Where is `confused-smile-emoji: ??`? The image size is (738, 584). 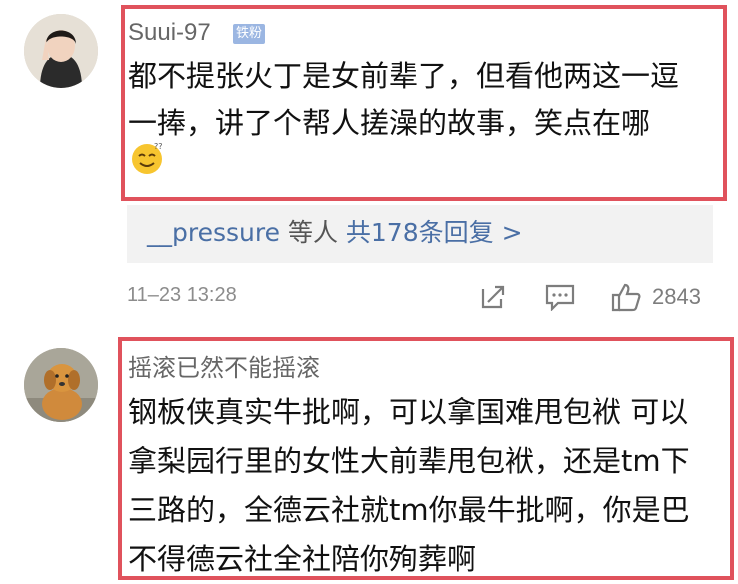 confused-smile-emoji: ?? is located at coordinates (147, 158).